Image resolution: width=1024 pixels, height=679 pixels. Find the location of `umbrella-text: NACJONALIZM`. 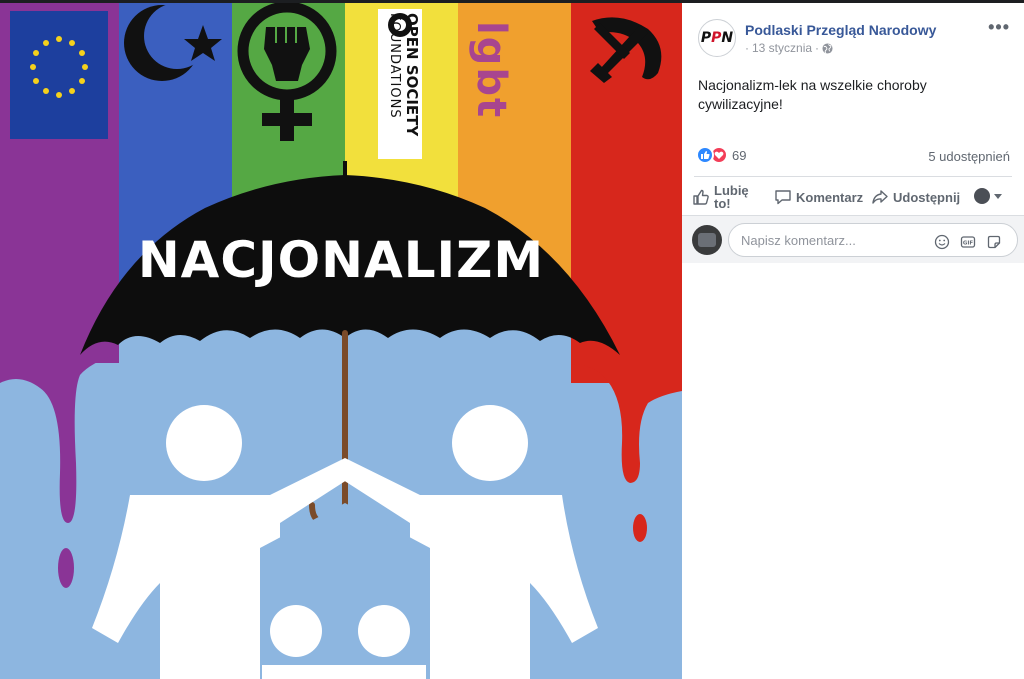

umbrella-text: NACJONALIZM is located at coordinates (341, 260).